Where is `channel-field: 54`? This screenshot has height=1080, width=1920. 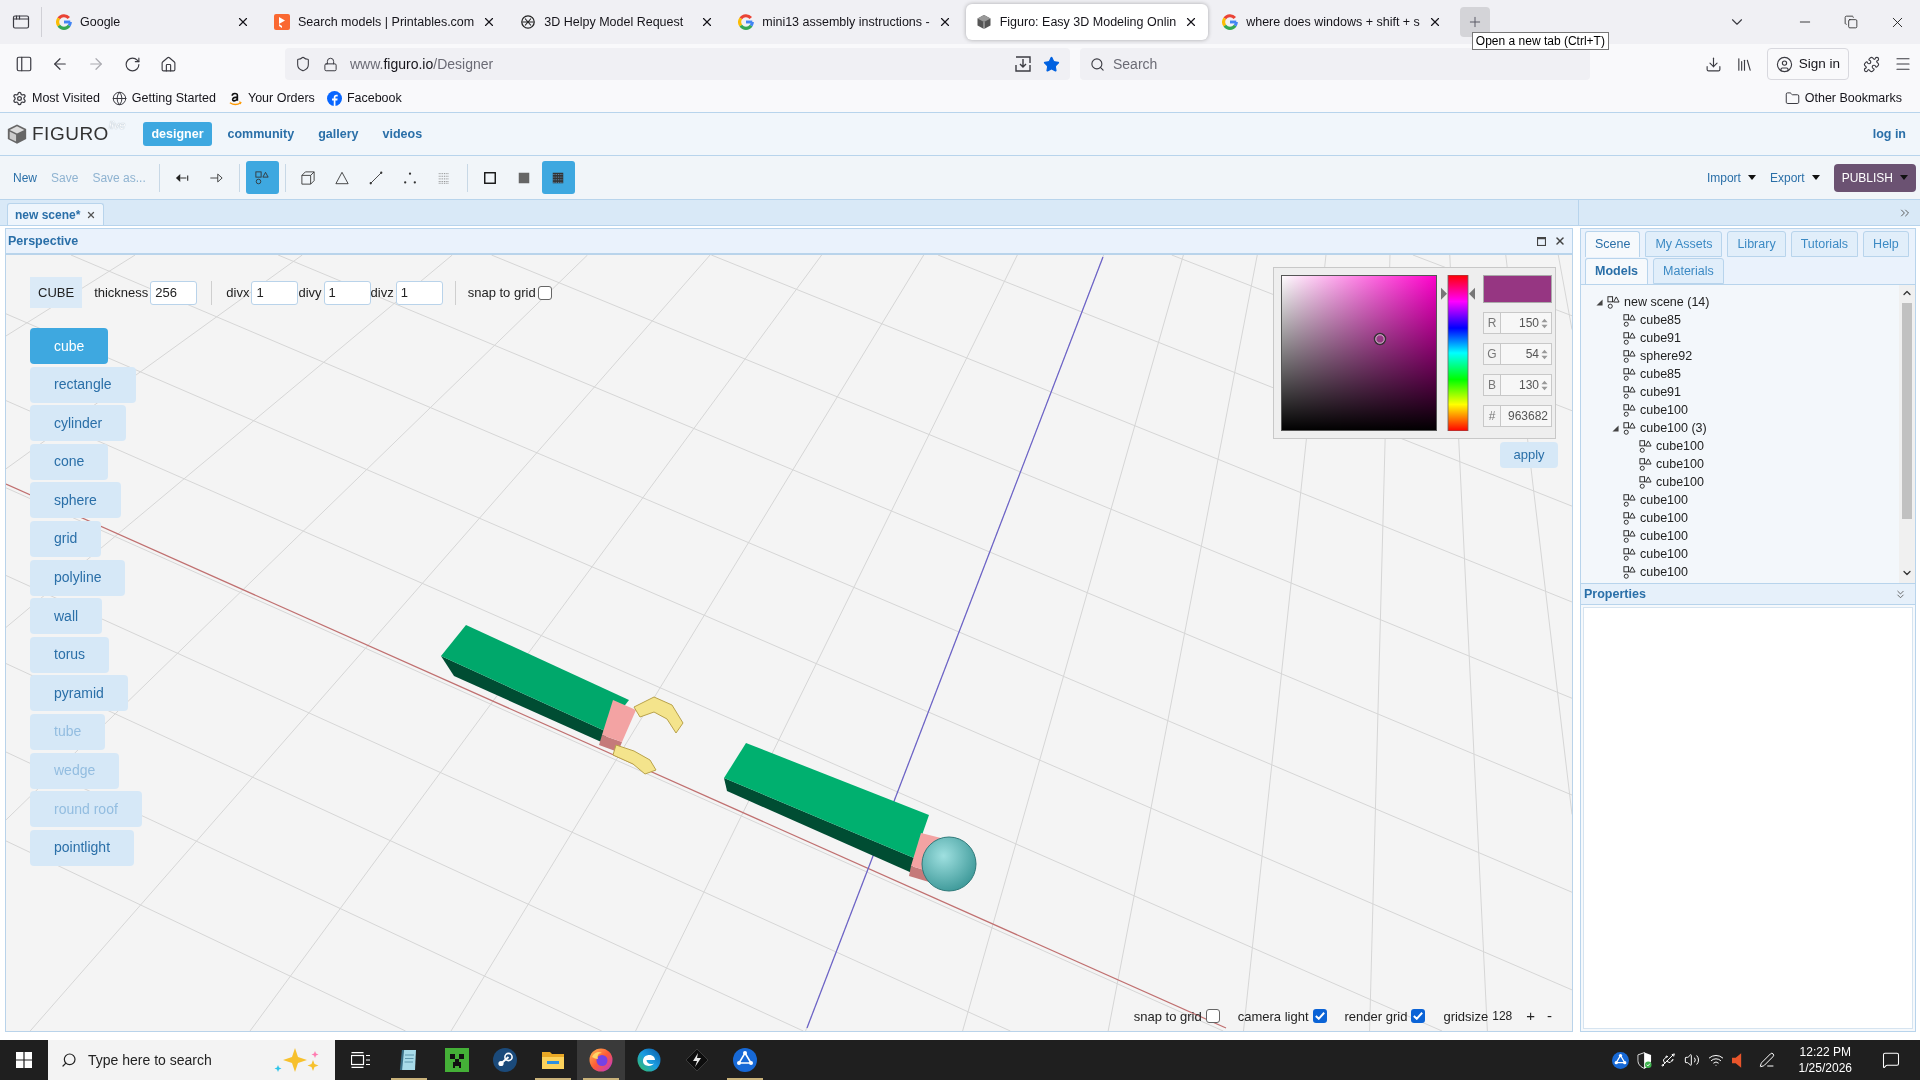 channel-field: 54 is located at coordinates (1526, 354).